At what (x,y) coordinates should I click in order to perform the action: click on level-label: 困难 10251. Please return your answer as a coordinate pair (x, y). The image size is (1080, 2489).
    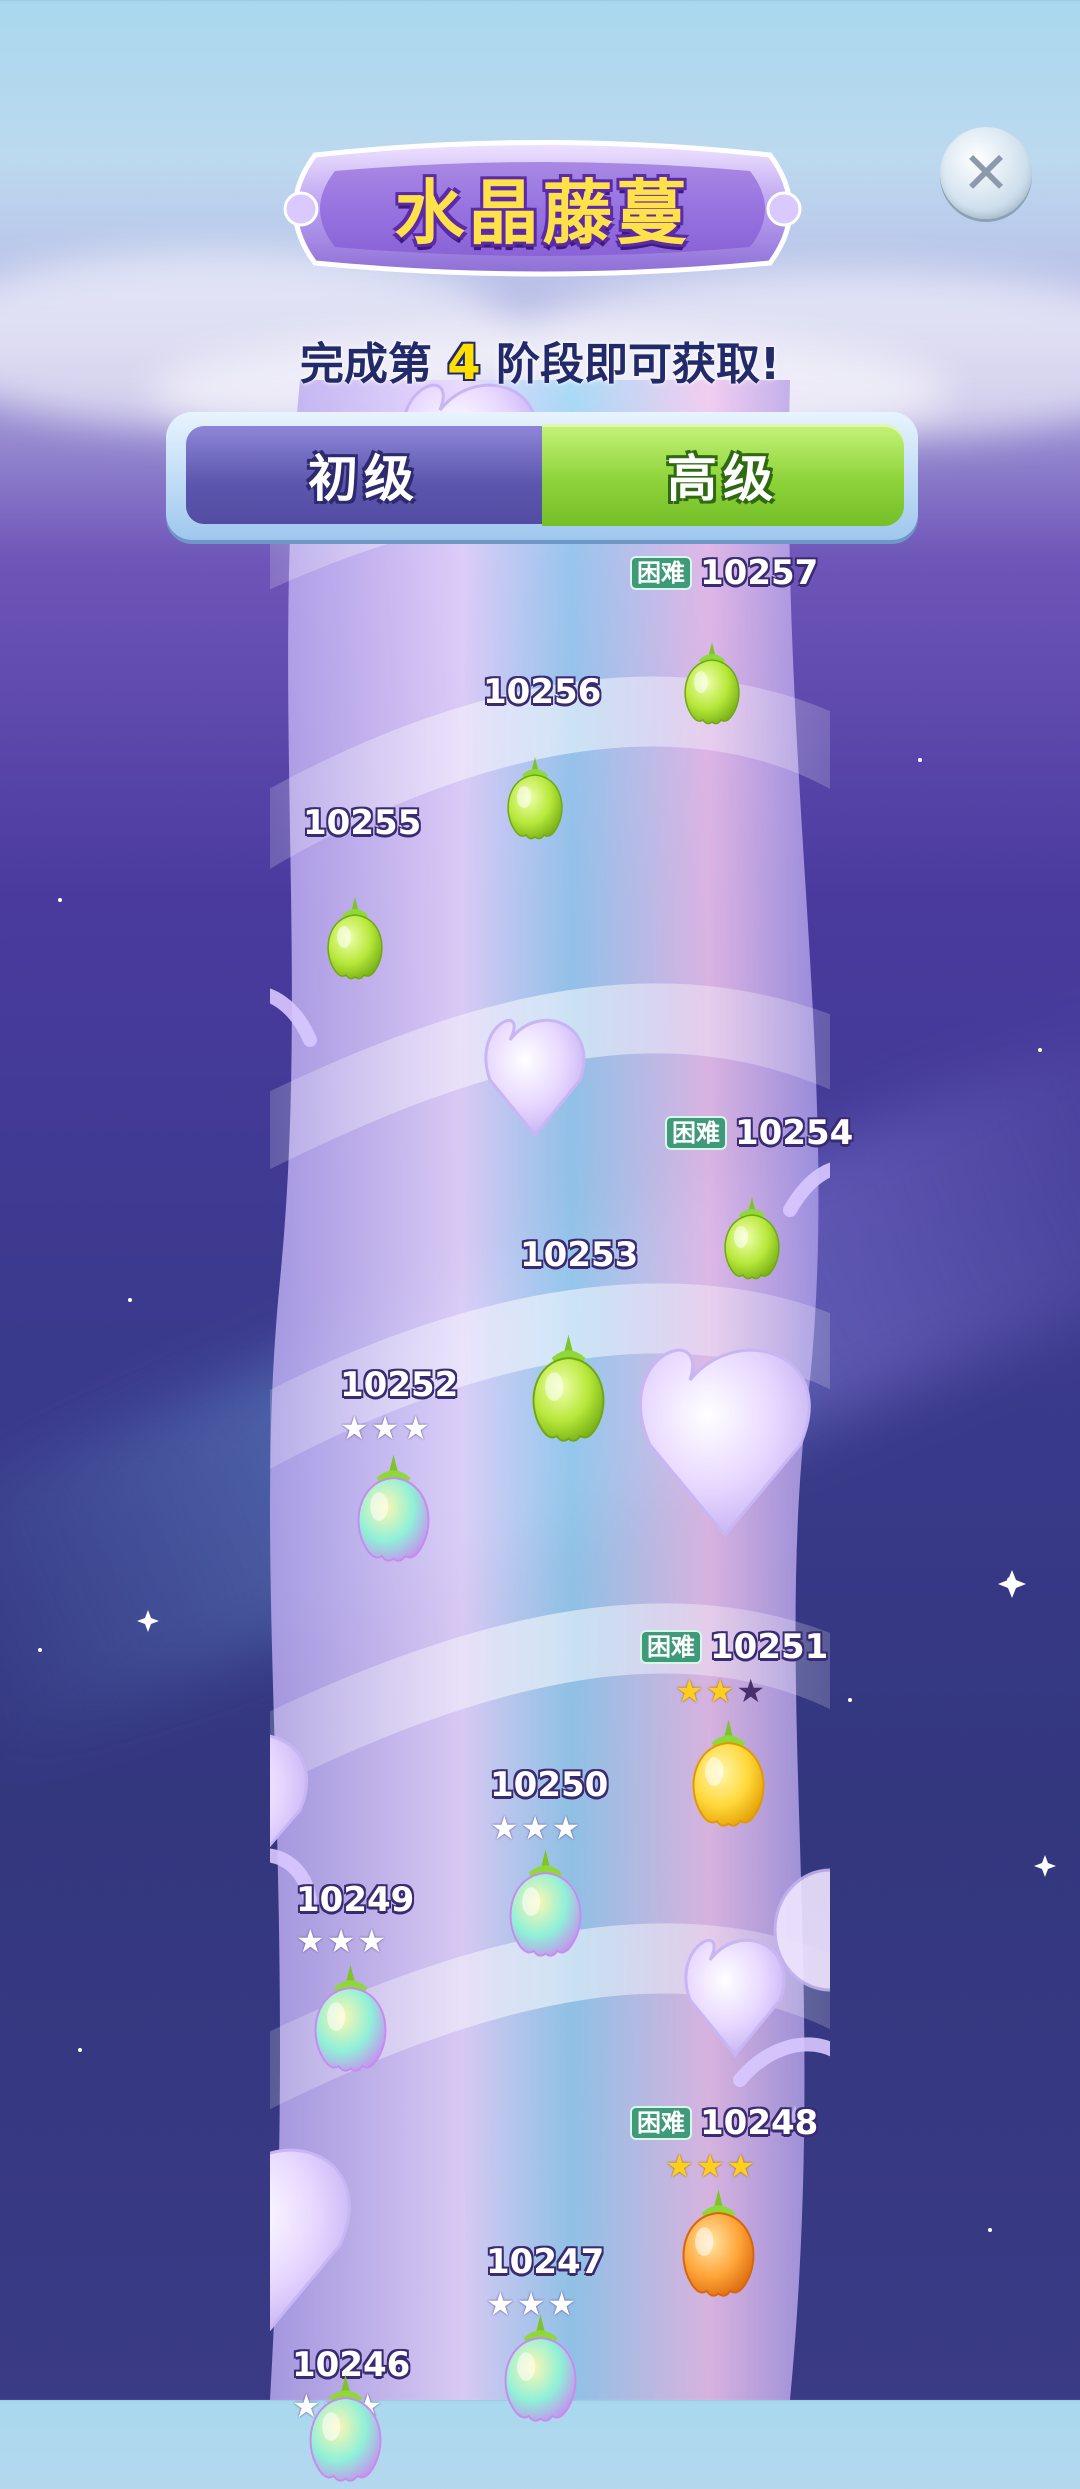
    Looking at the image, I should click on (734, 1647).